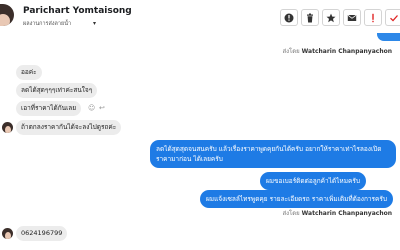 Image resolution: width=400 pixels, height=250 pixels. I want to click on check-icon, so click(394, 18).